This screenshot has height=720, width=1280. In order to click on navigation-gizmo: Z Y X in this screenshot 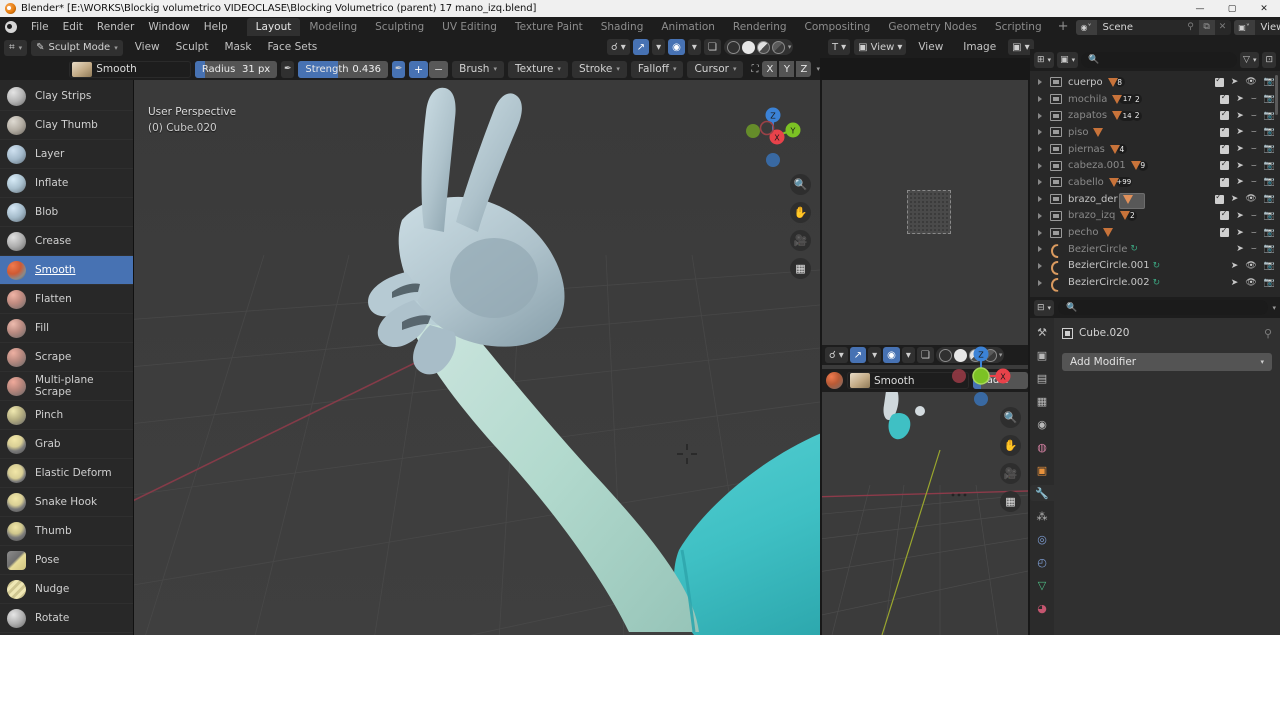, I will do `click(773, 137)`.